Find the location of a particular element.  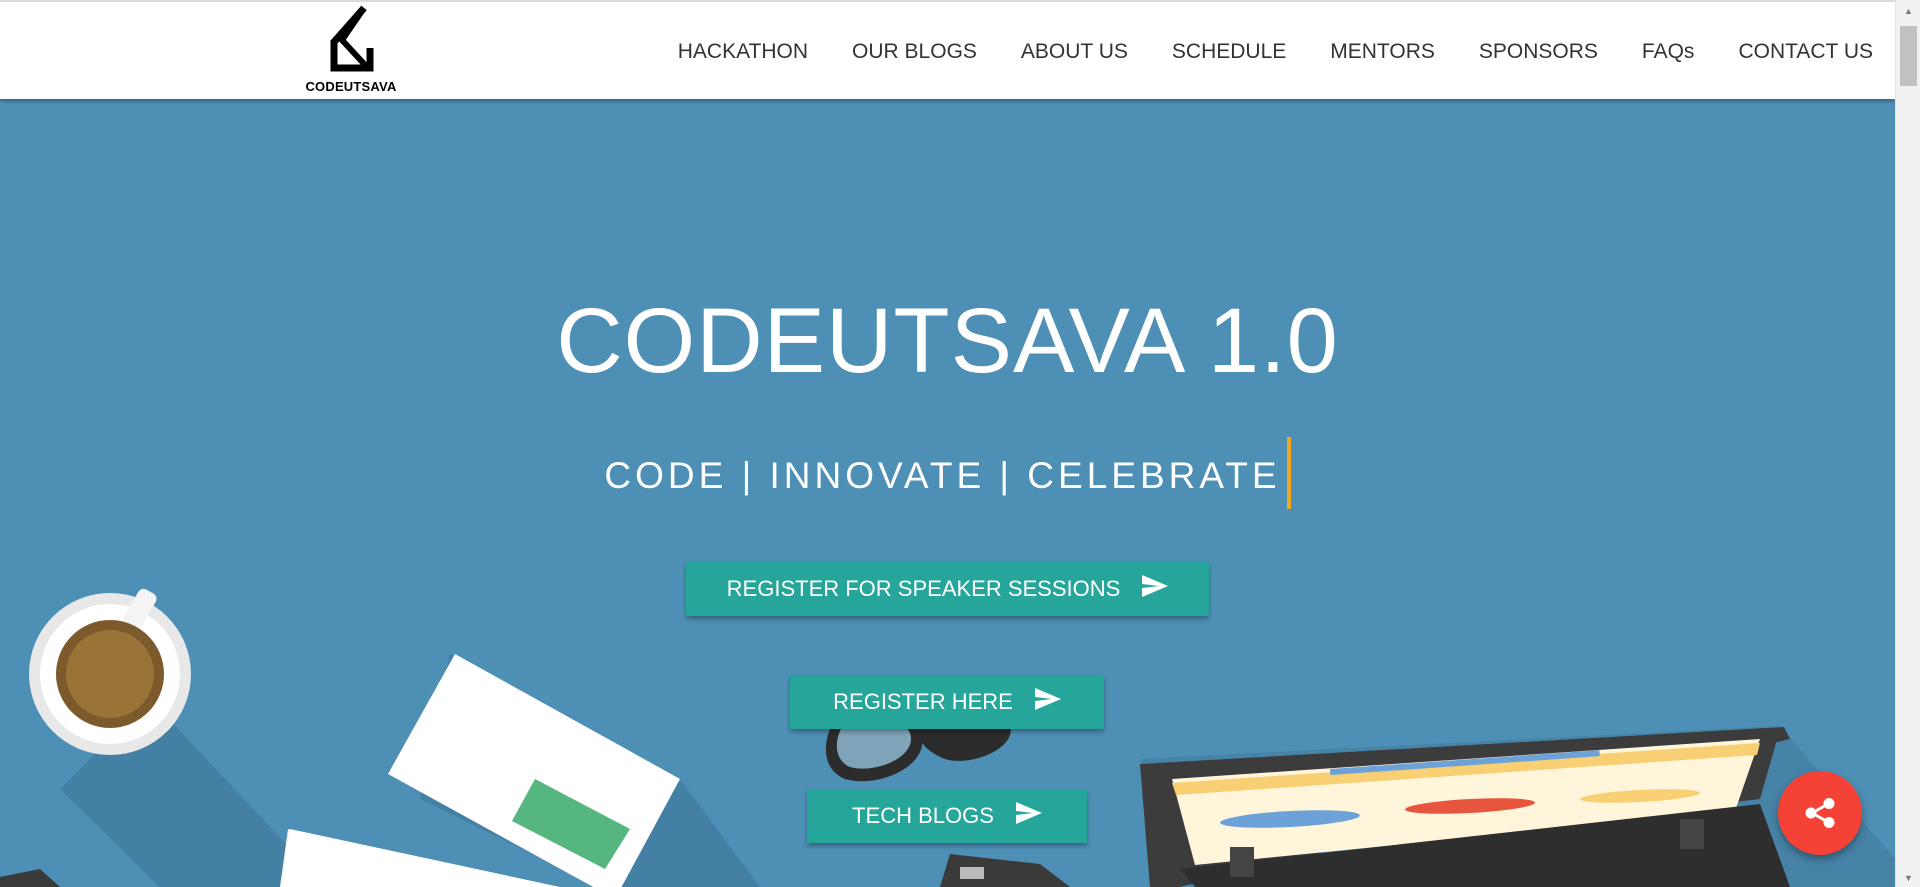

share-fab-button is located at coordinates (1820, 813).